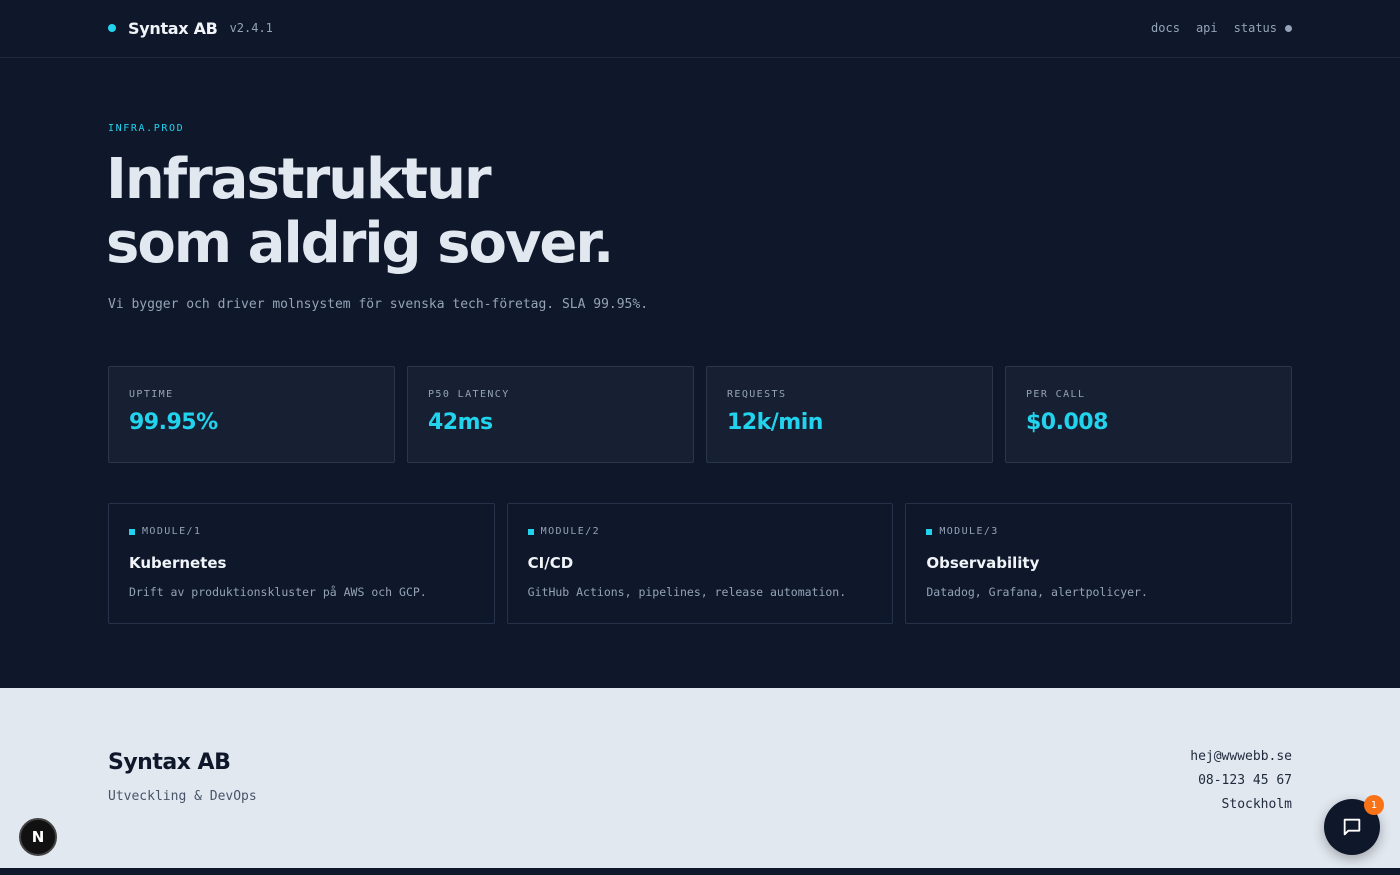 The width and height of the screenshot is (1400, 875). What do you see at coordinates (849, 414) in the screenshot?
I see `stat-card-requests: REQUESTS 12k/min` at bounding box center [849, 414].